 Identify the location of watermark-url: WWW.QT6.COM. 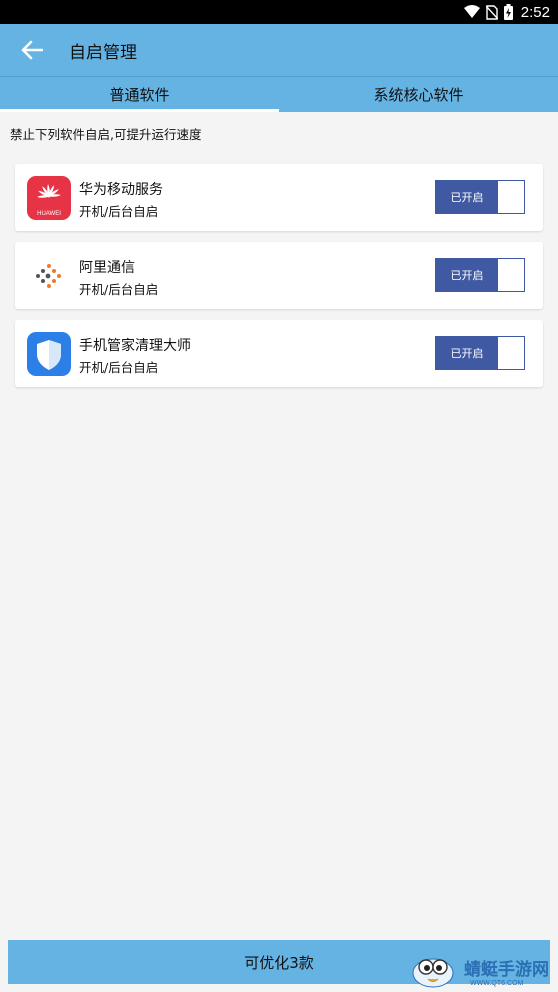
(497, 983).